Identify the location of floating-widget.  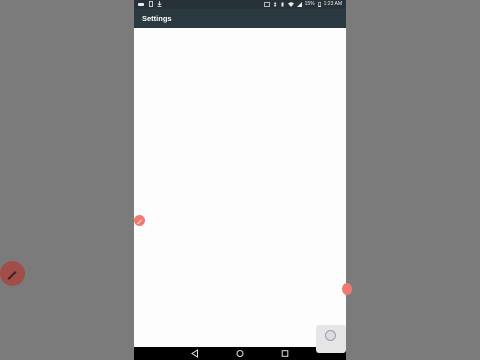
(331, 339).